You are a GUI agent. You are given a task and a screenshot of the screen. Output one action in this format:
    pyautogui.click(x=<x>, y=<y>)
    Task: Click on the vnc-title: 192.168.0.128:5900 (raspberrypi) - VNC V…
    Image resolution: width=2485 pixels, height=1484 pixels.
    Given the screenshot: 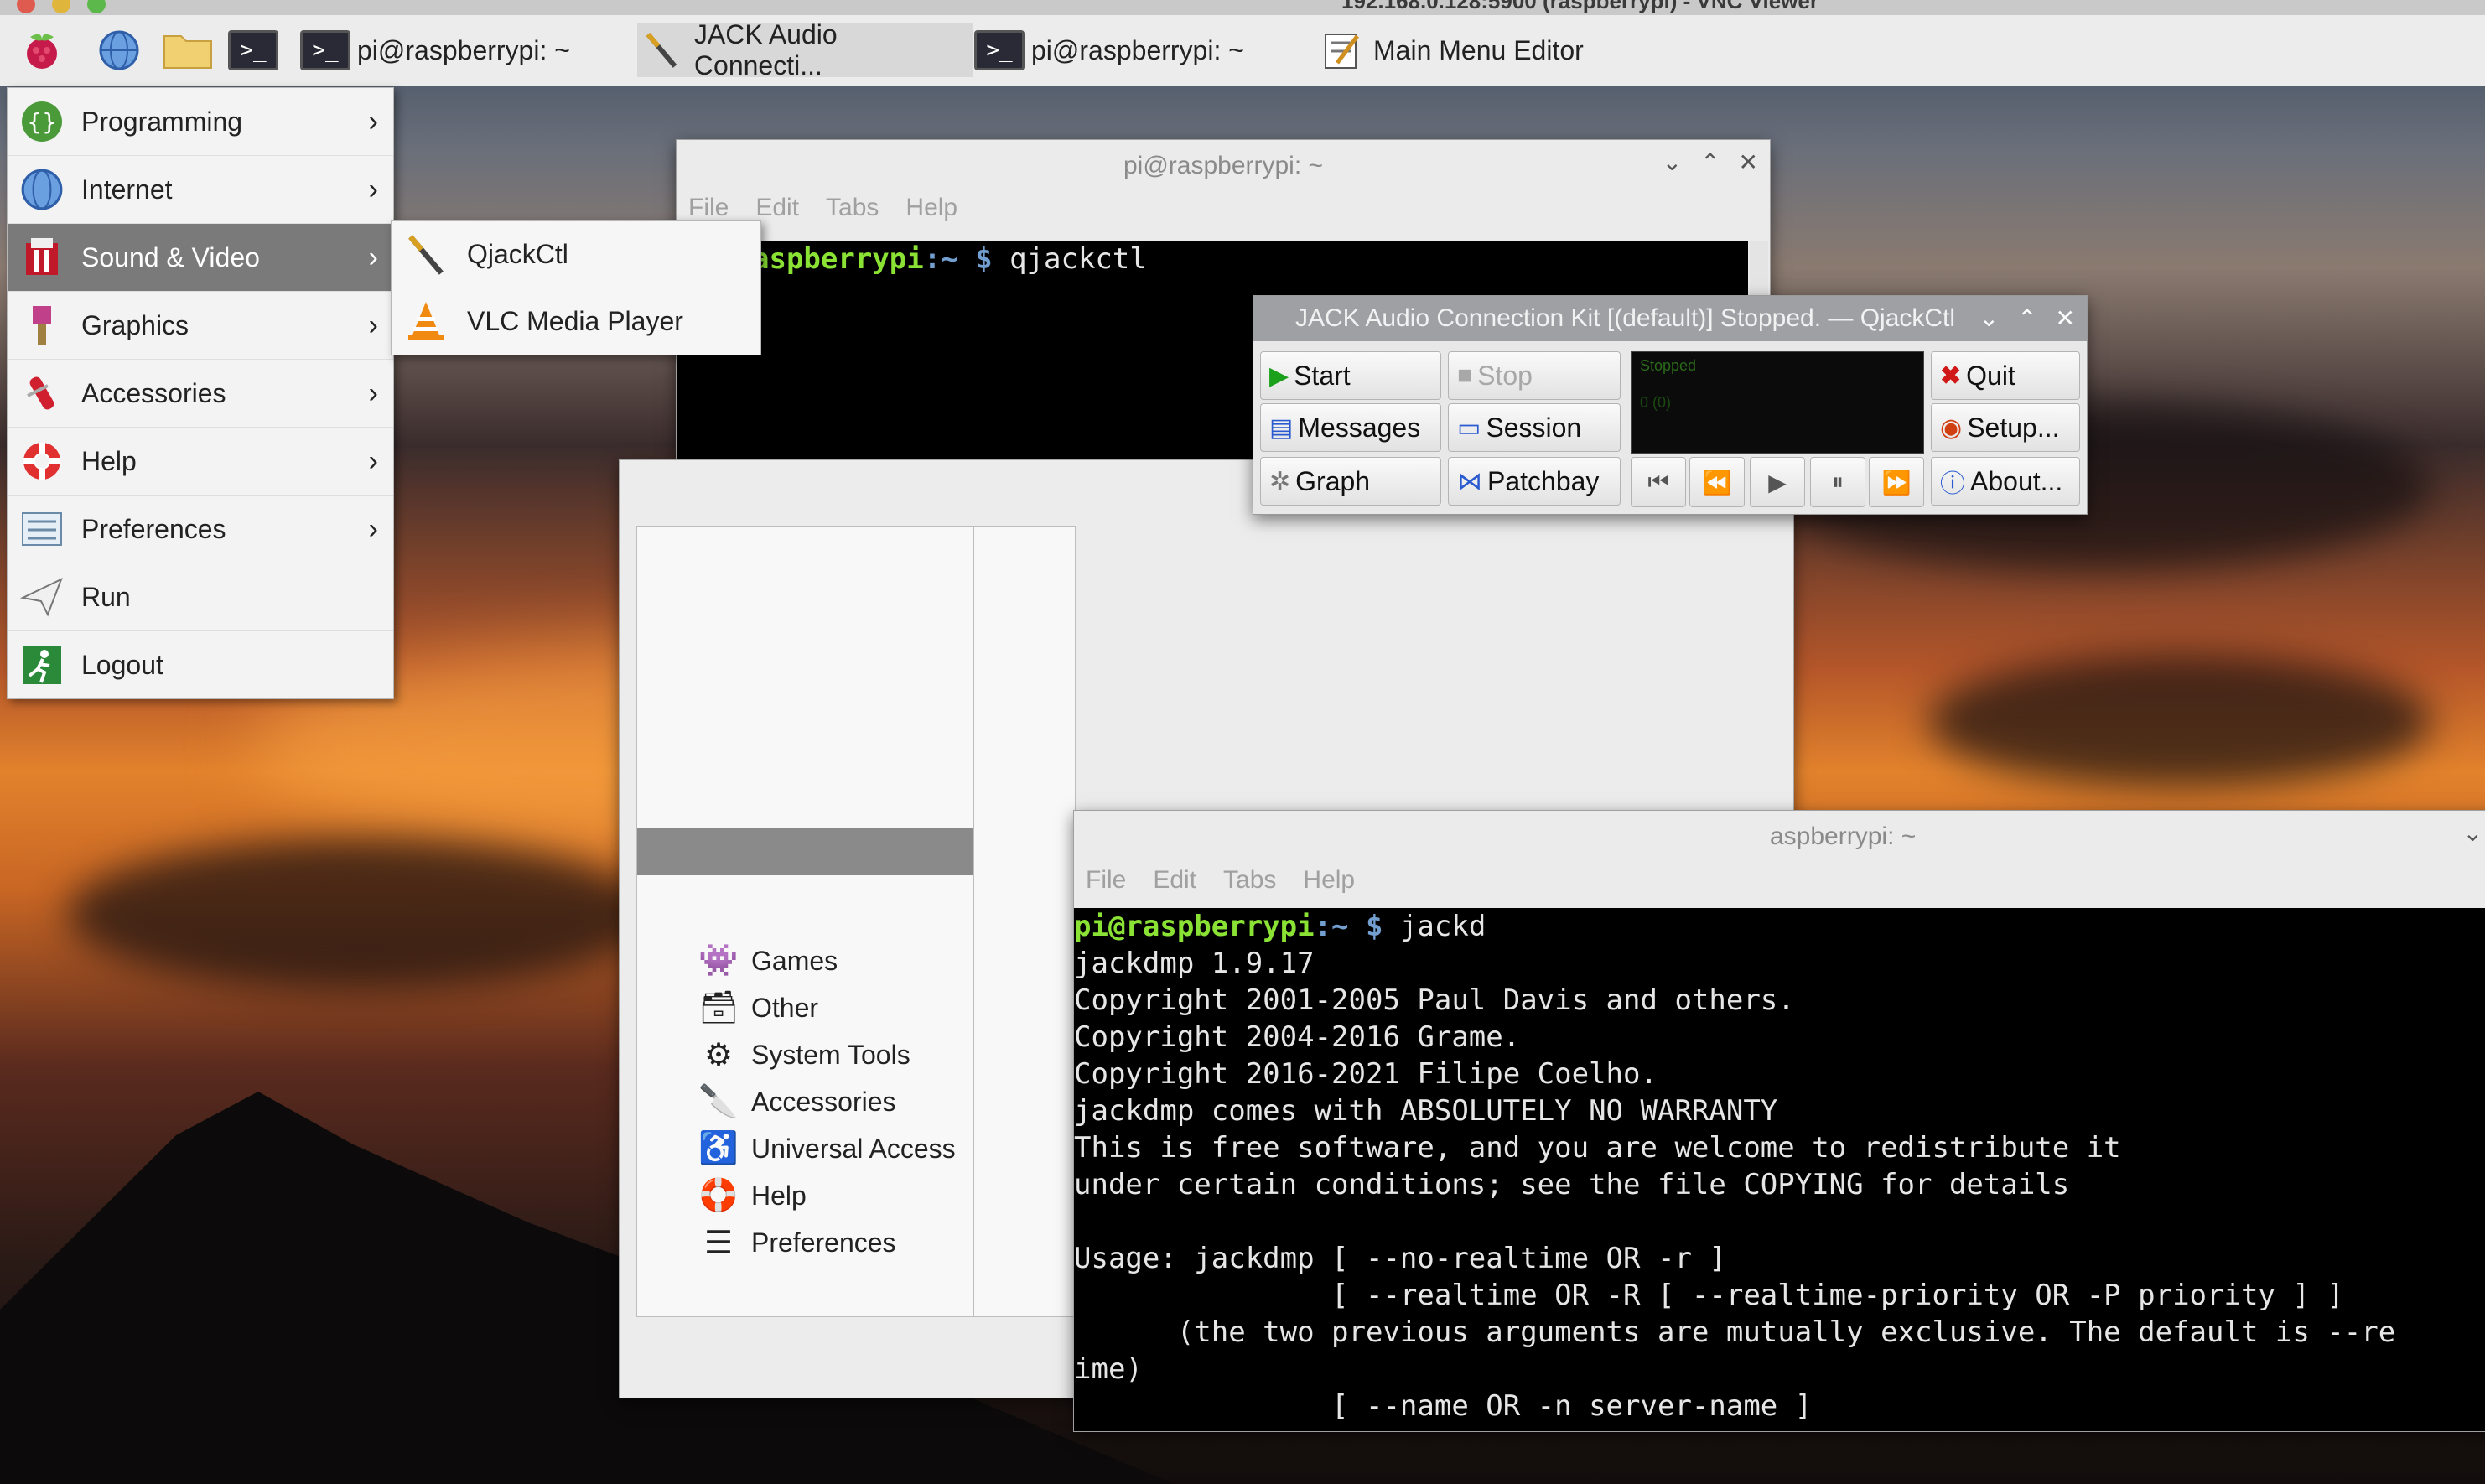 What is the action you would take?
    pyautogui.click(x=1579, y=6)
    